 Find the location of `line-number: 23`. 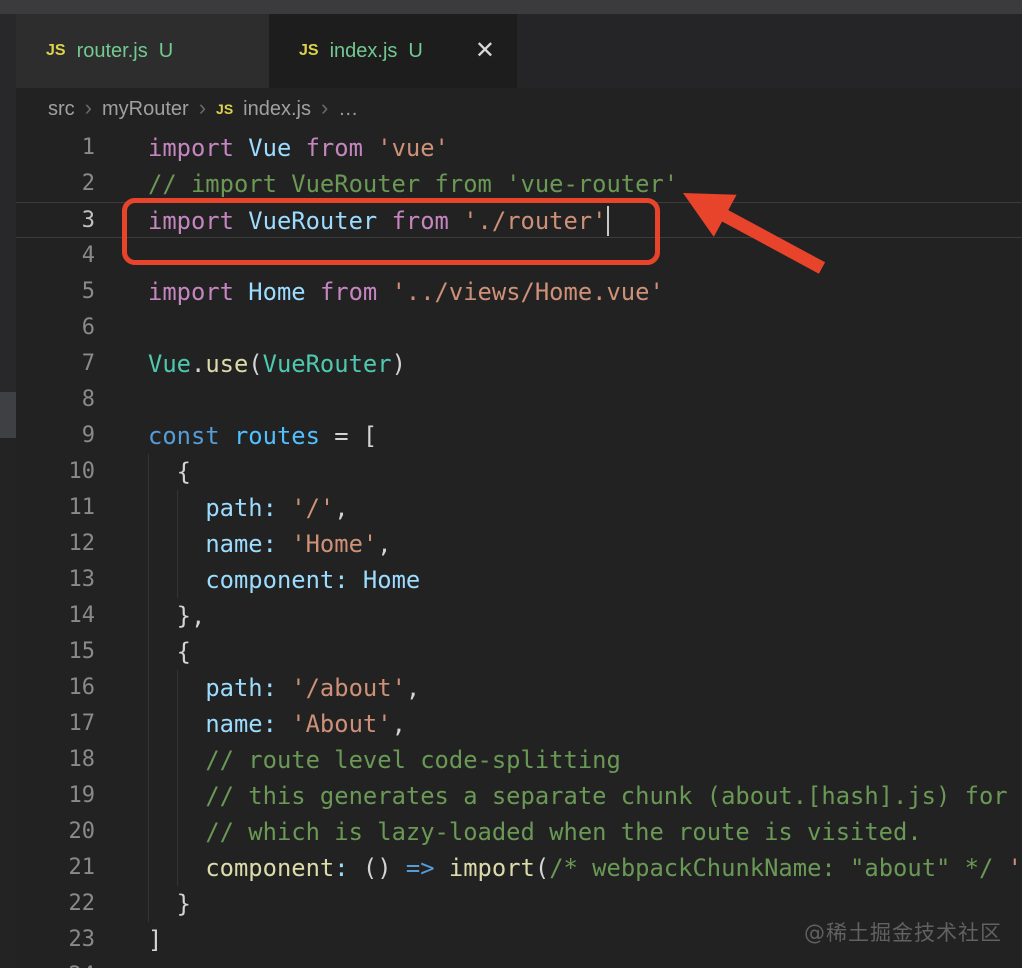

line-number: 23 is located at coordinates (56, 940).